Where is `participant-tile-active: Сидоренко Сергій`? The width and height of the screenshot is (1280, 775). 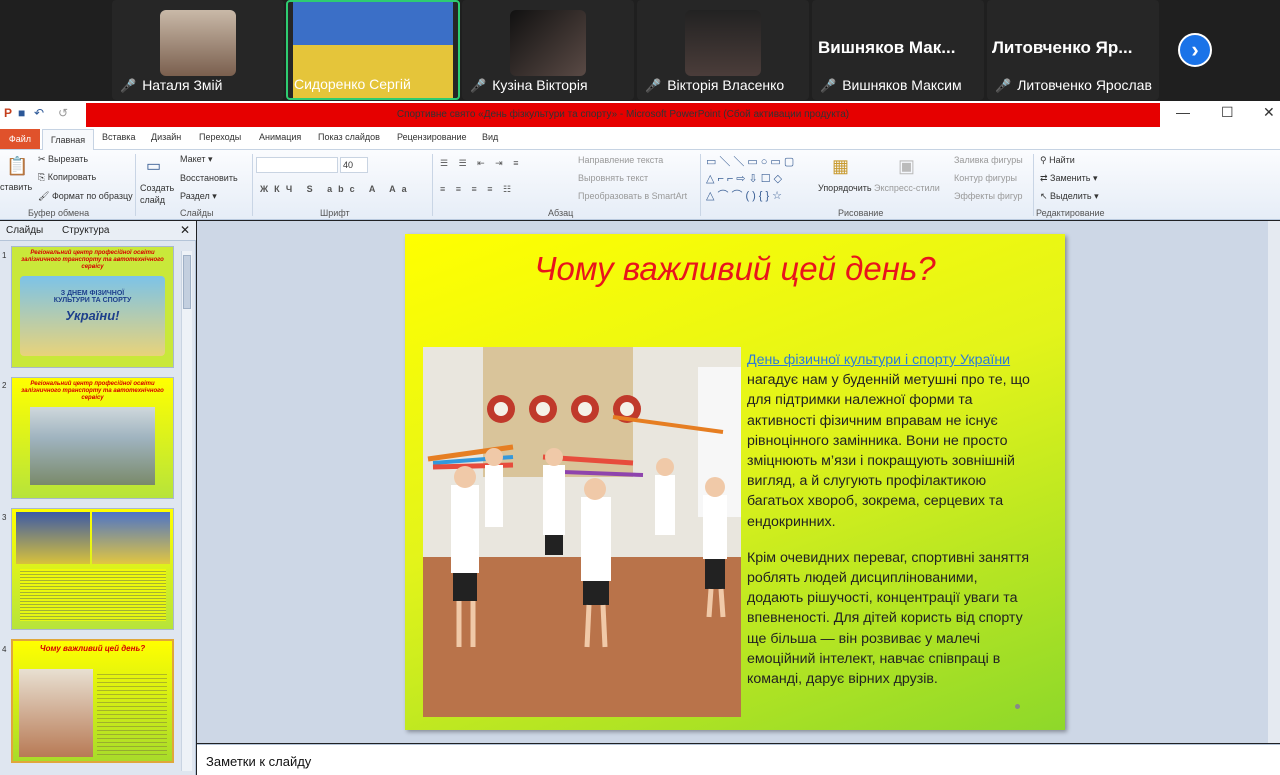 participant-tile-active: Сидоренко Сергій is located at coordinates (373, 50).